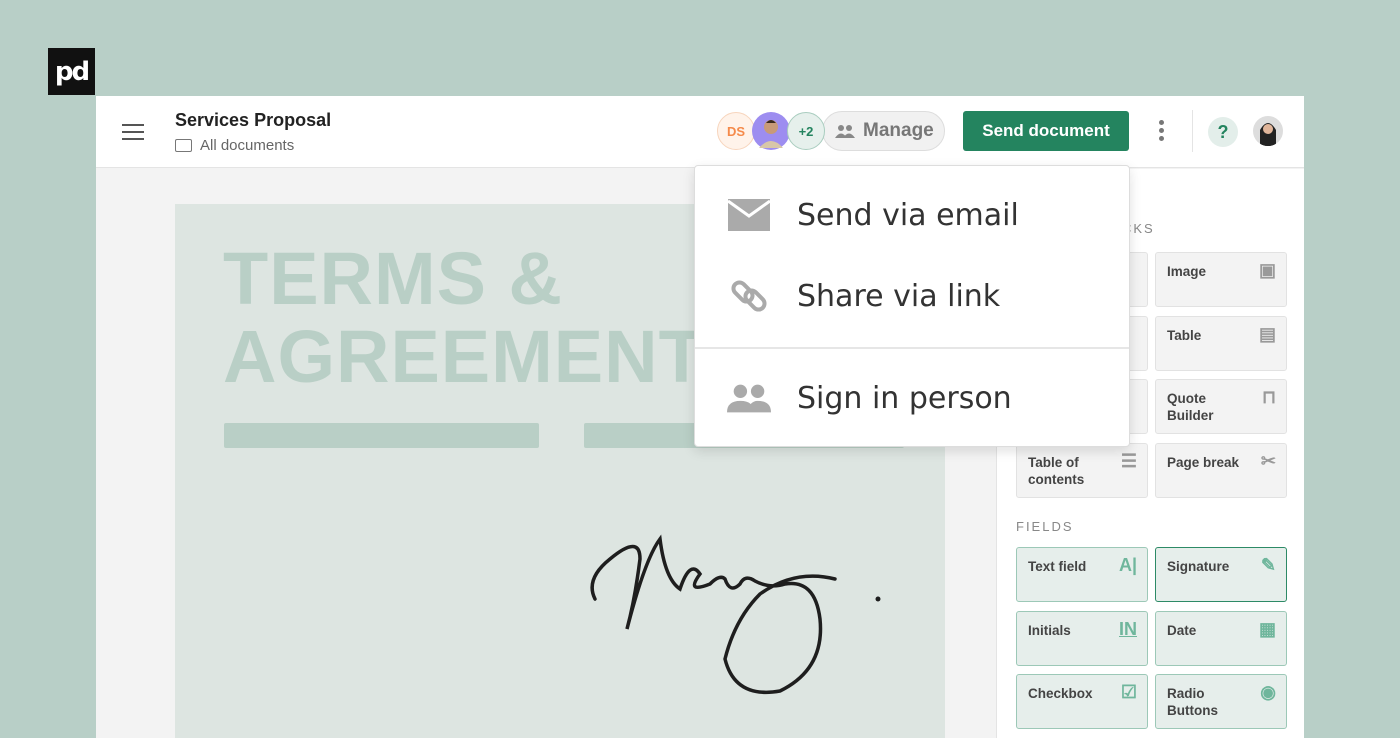  What do you see at coordinates (1187, 271) in the screenshot?
I see `block-label: Image` at bounding box center [1187, 271].